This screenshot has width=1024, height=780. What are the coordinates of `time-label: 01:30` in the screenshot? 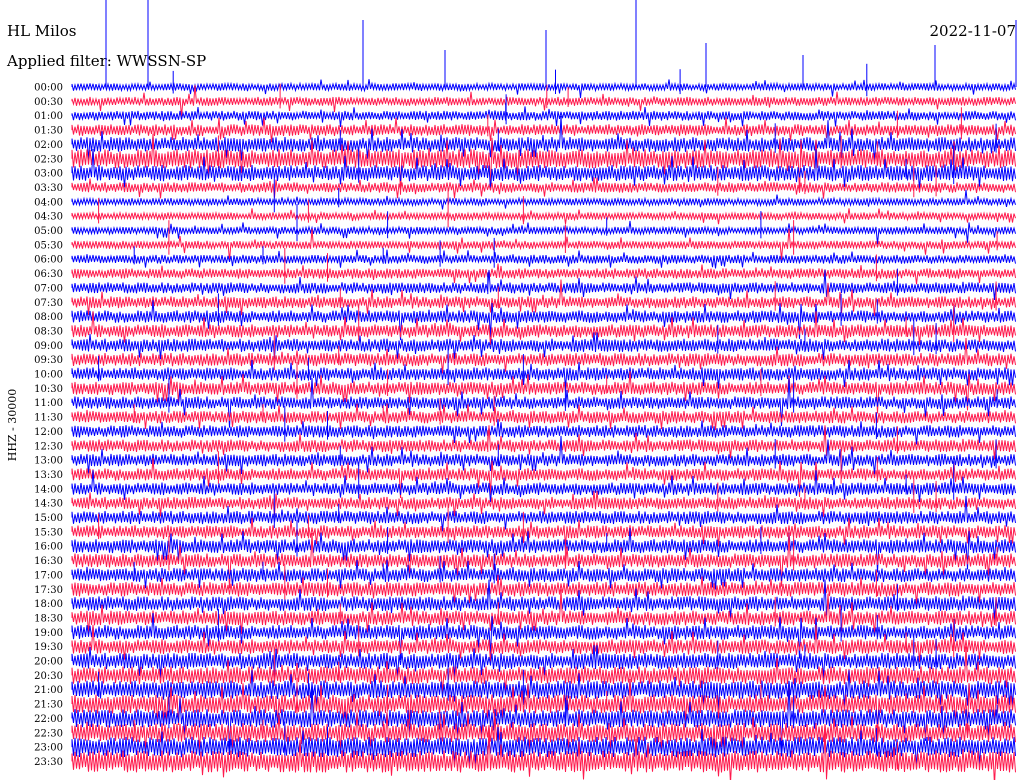 It's located at (48, 131).